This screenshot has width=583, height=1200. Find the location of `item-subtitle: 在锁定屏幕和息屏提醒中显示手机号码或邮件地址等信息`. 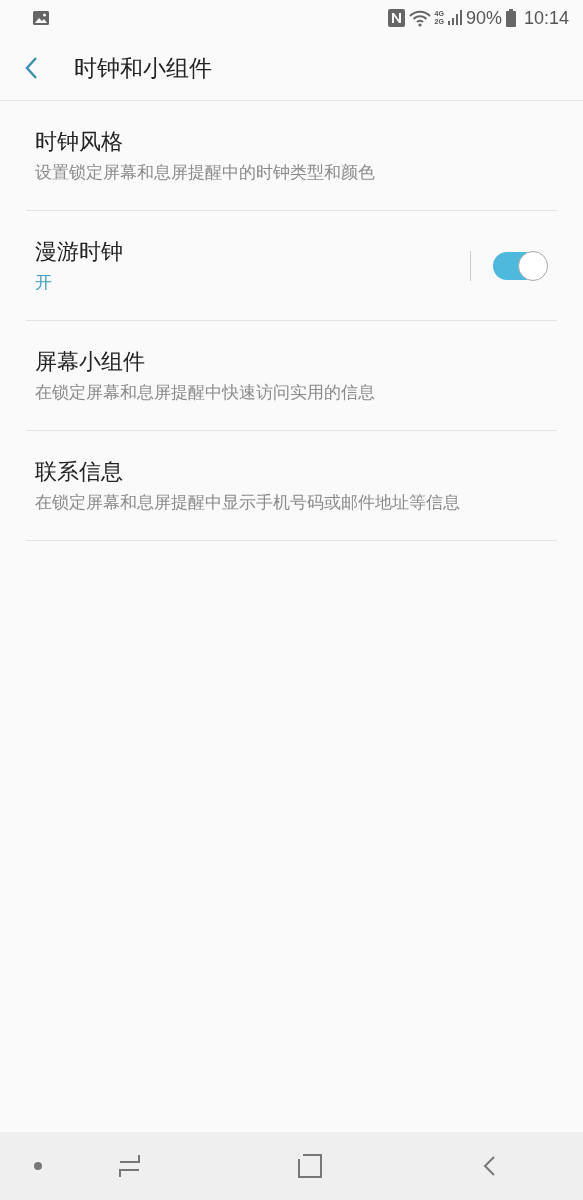

item-subtitle: 在锁定屏幕和息屏提醒中显示手机号码或邮件地址等信息 is located at coordinates (248, 501).